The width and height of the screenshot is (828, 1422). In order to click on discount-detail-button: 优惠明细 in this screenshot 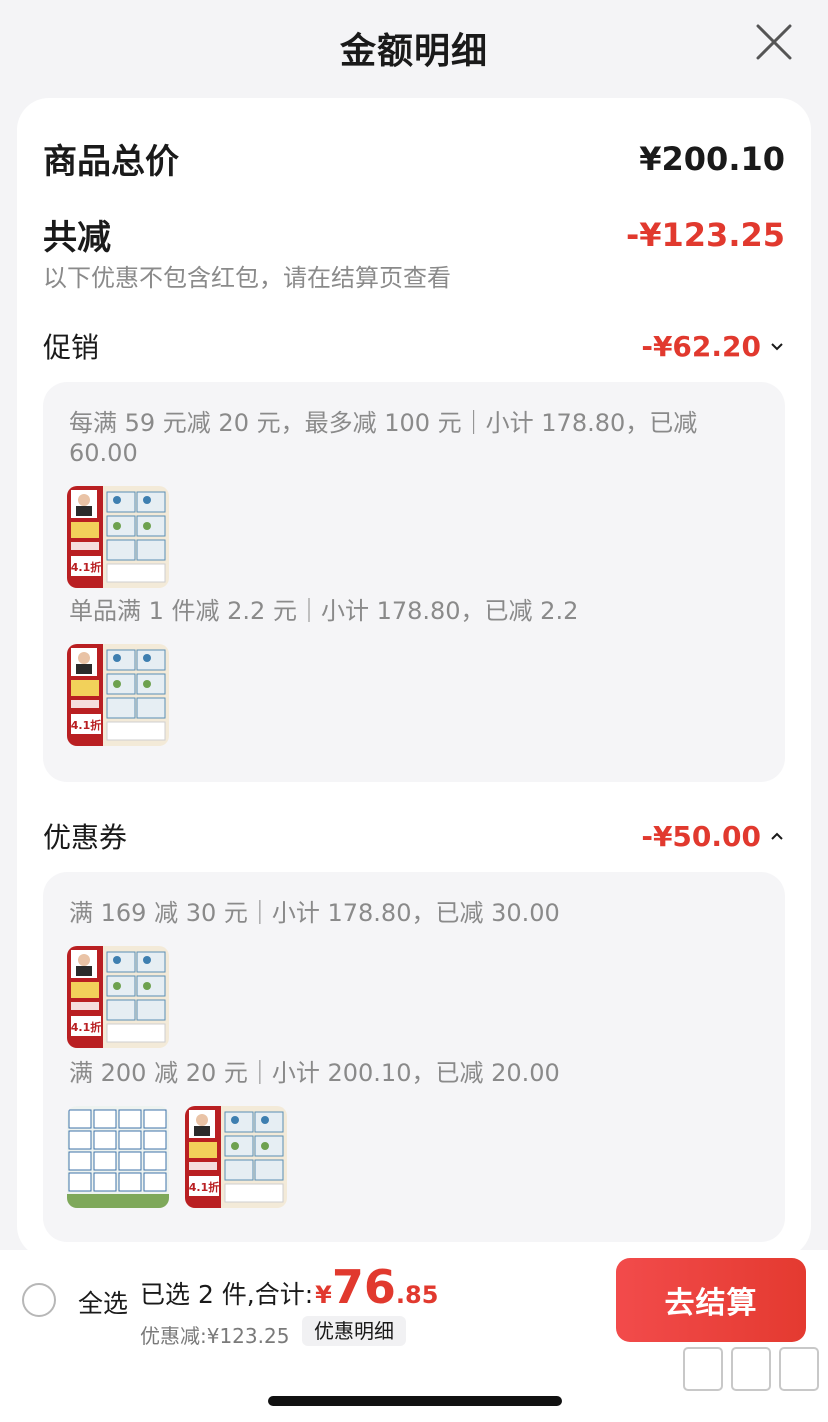, I will do `click(354, 1331)`.